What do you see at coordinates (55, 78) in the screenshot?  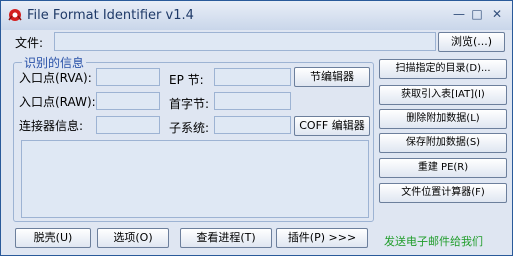 I see `rva-label: 入口点(RVA):` at bounding box center [55, 78].